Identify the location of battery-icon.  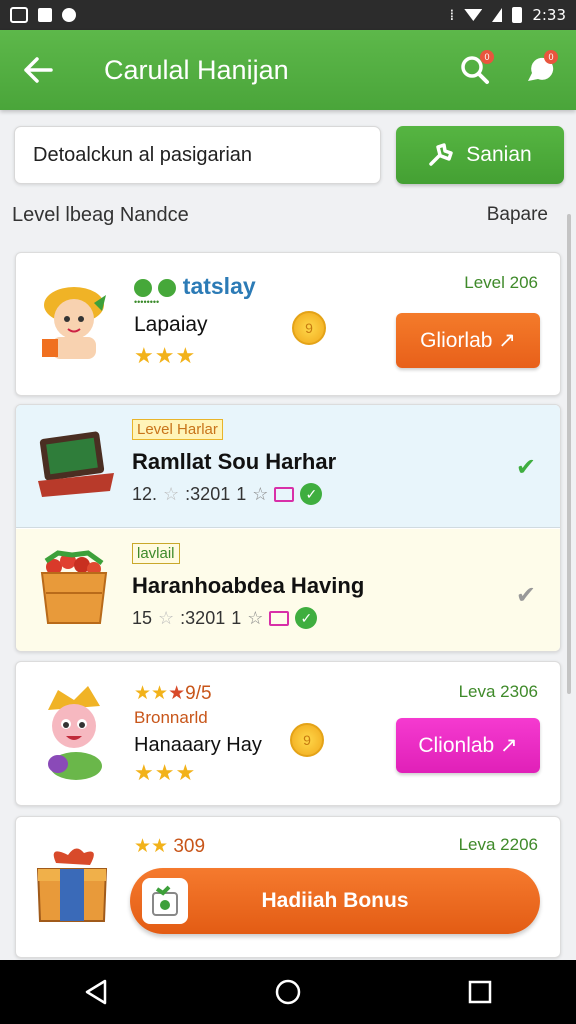
(517, 15).